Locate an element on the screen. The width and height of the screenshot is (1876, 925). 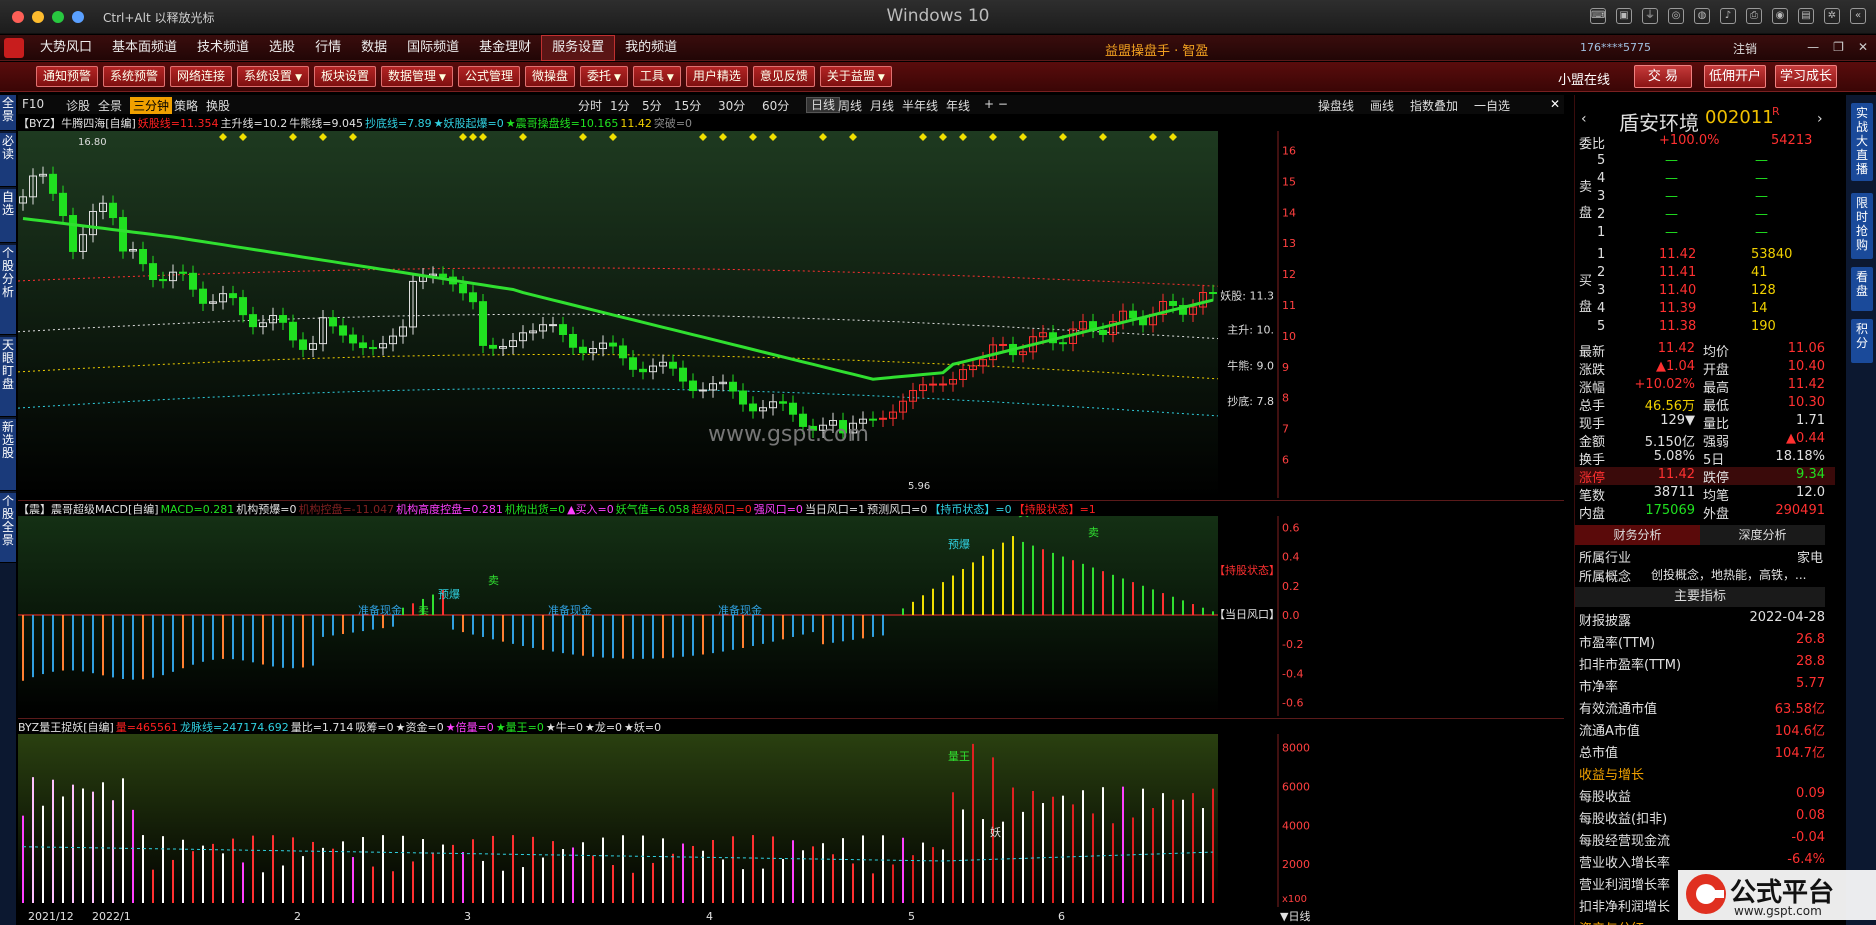
fin-label: 市盈率(TTM) is located at coordinates (1617, 643).